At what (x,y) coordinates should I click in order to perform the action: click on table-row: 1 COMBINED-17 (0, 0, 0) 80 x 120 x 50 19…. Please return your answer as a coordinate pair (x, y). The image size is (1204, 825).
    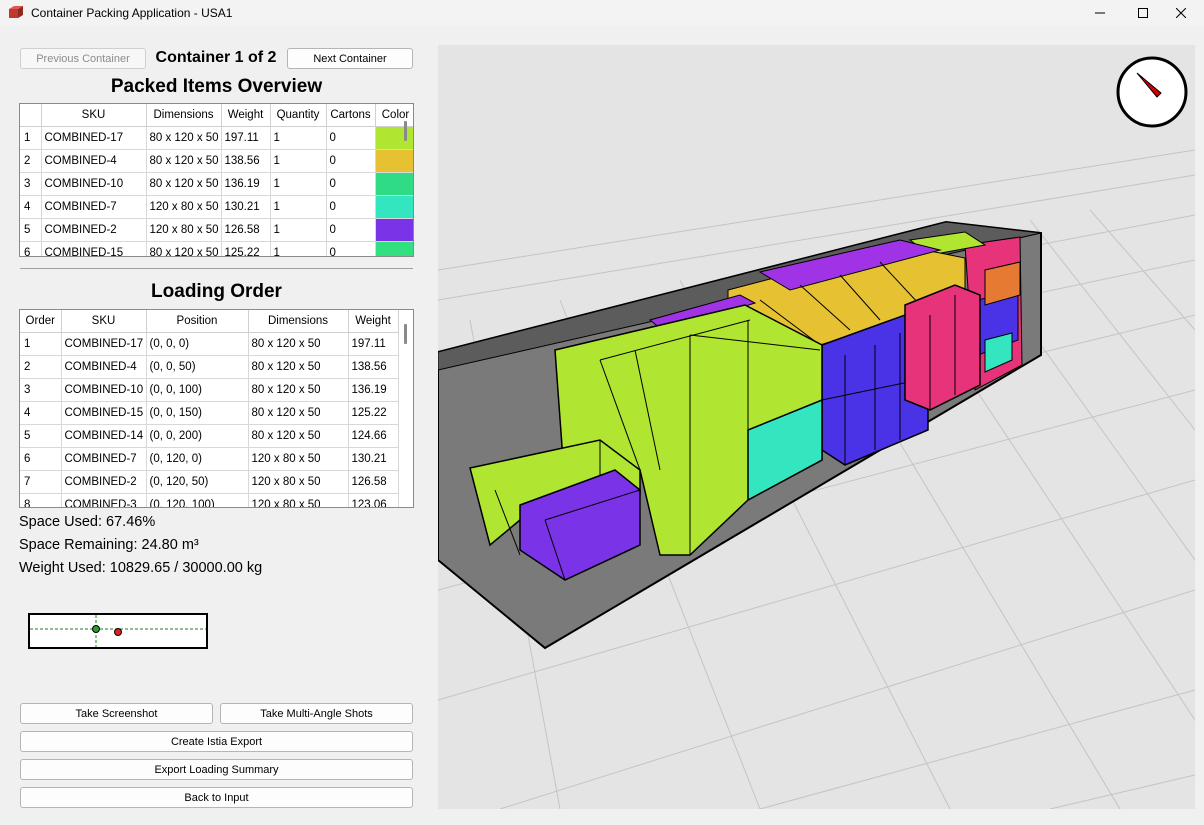
    Looking at the image, I should click on (209, 344).